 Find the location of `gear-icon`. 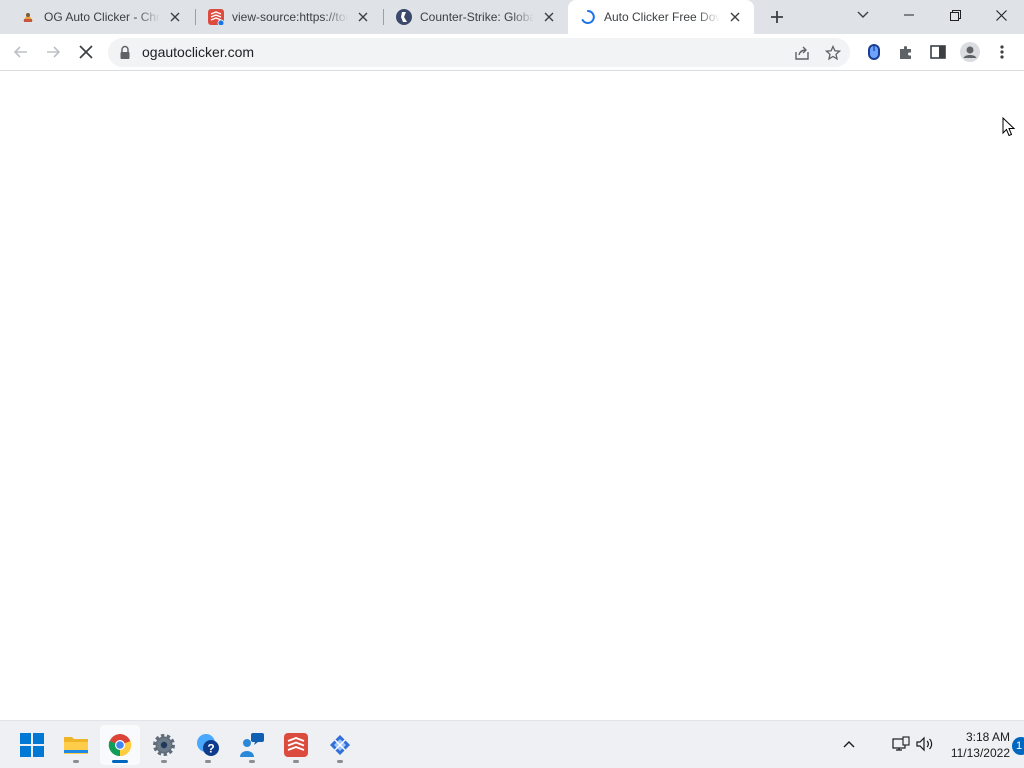

gear-icon is located at coordinates (164, 745).